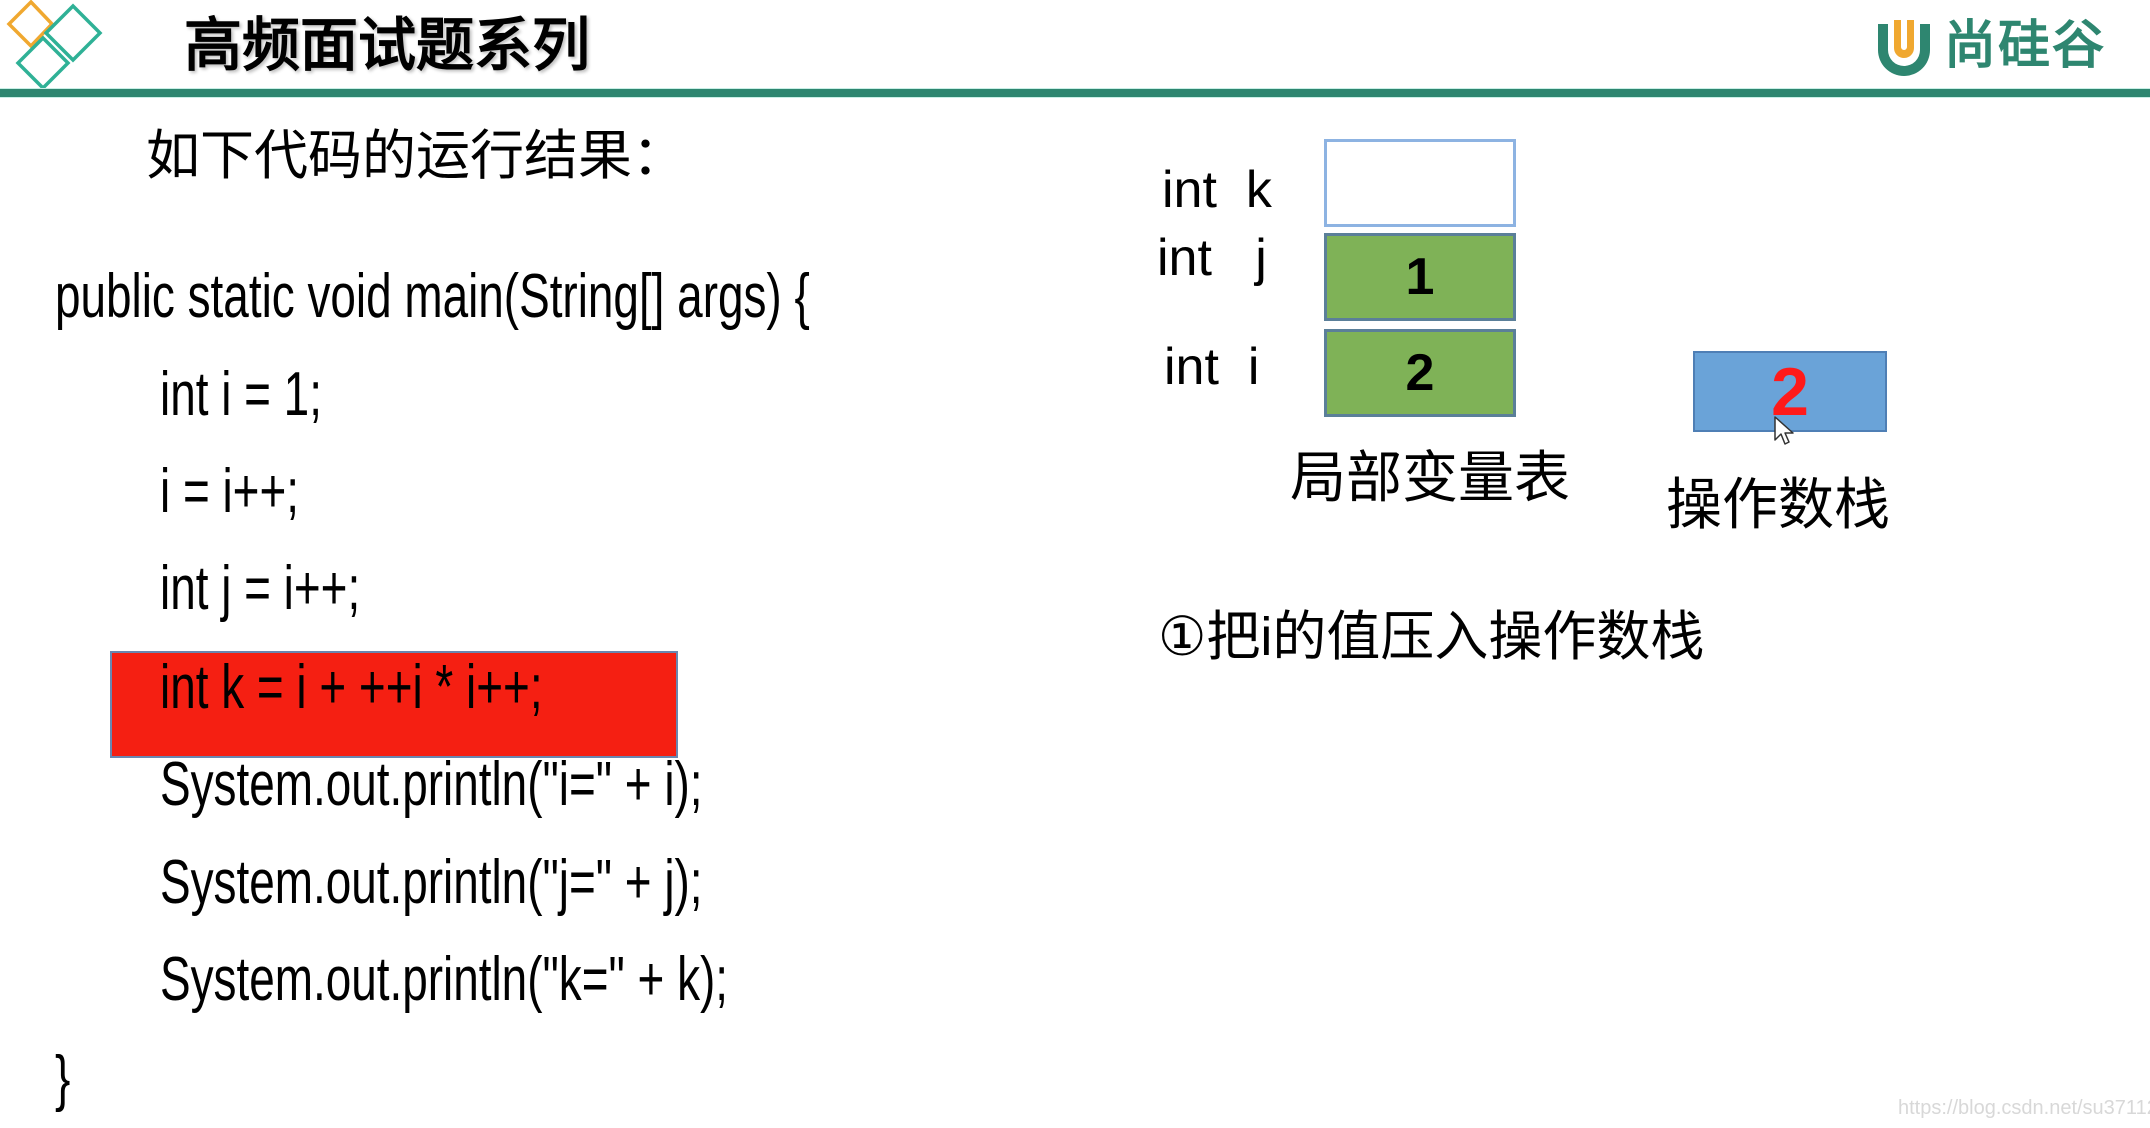 Image resolution: width=2150 pixels, height=1128 pixels. Describe the element at coordinates (416, 156) in the screenshot. I see `question-heading: 如下代码的运行结果：` at that location.